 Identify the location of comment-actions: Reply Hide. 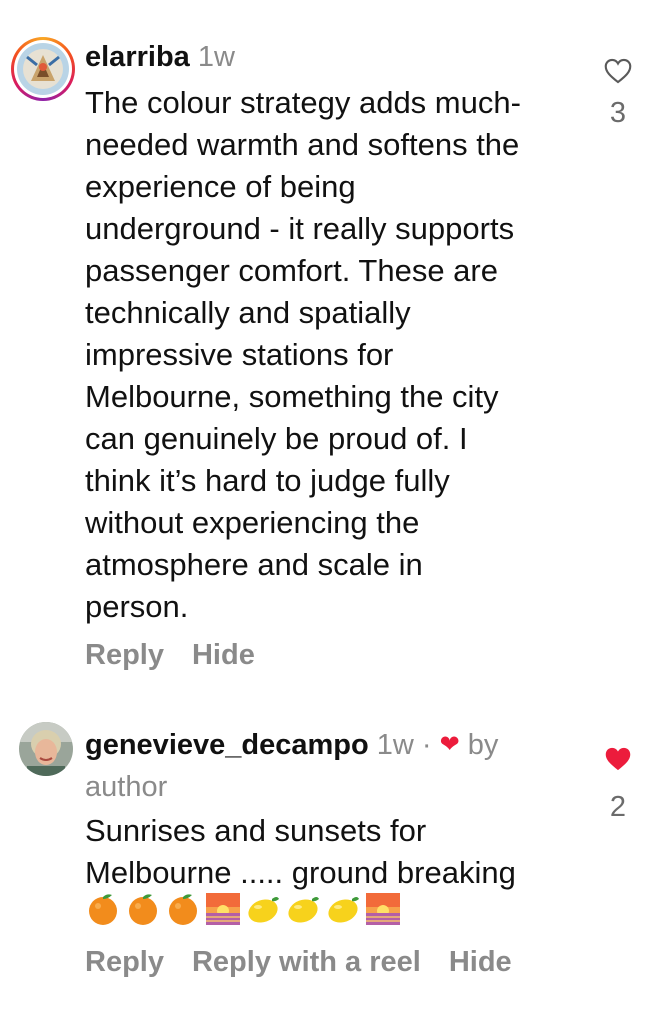
(170, 655).